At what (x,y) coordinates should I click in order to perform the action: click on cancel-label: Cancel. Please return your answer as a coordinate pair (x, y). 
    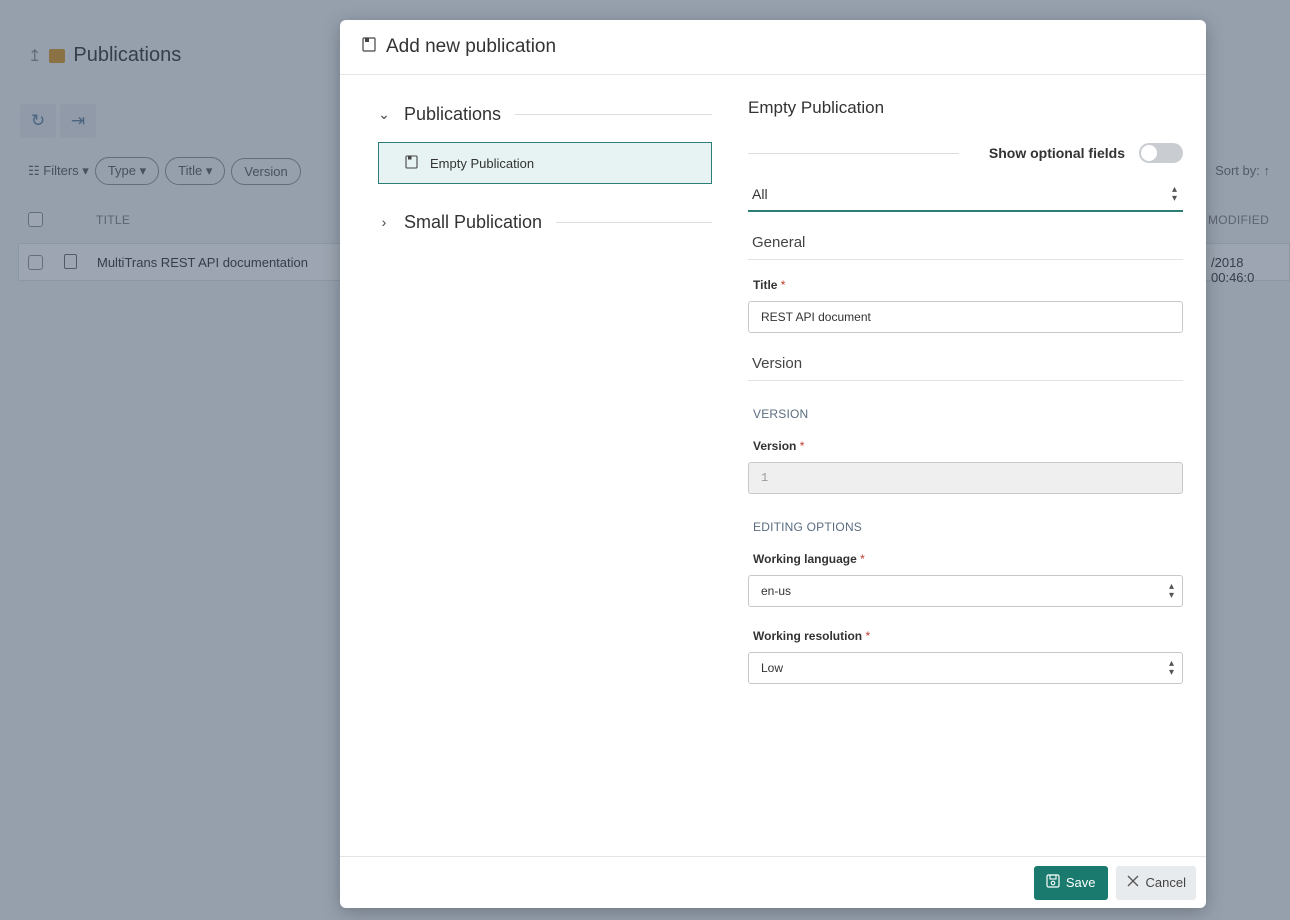
    Looking at the image, I should click on (1165, 882).